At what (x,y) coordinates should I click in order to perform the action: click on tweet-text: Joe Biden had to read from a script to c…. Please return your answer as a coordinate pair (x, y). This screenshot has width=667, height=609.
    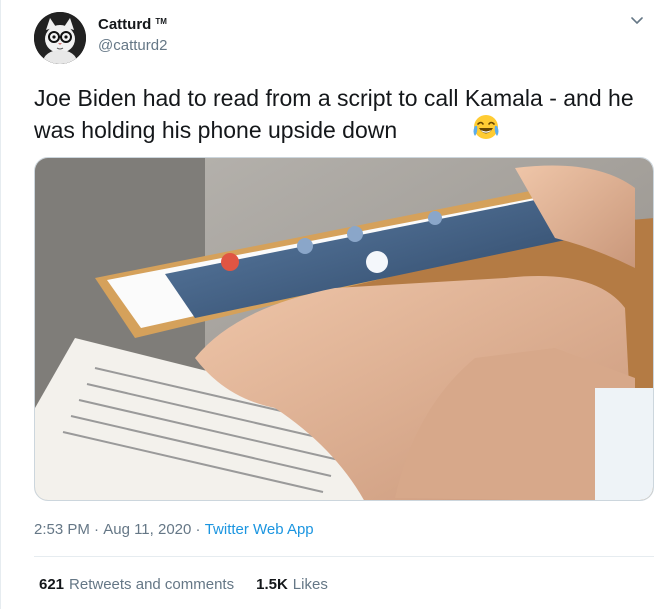
    Looking at the image, I should click on (334, 114).